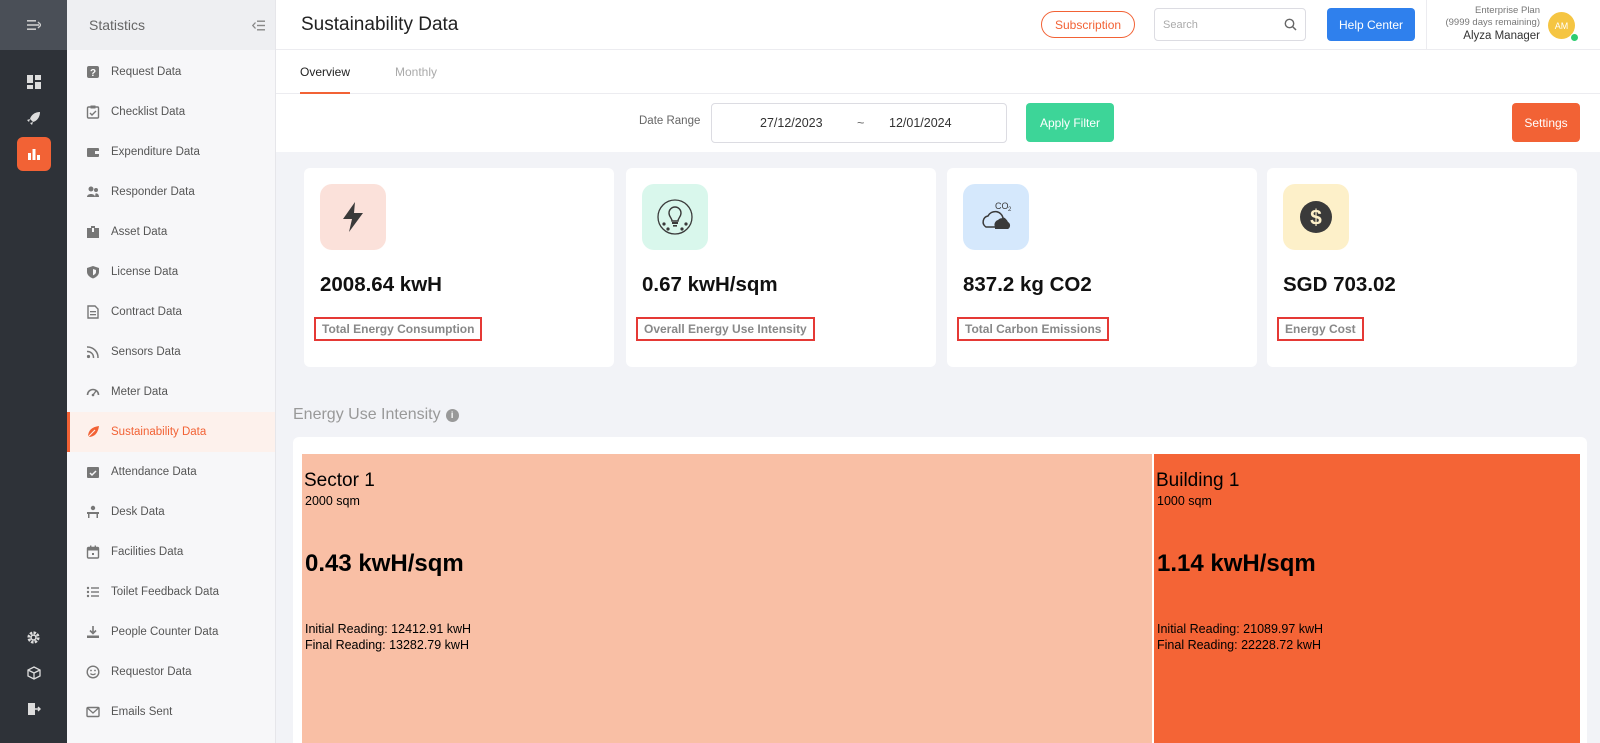 The height and width of the screenshot is (743, 1600). I want to click on cube-icon, so click(33, 673).